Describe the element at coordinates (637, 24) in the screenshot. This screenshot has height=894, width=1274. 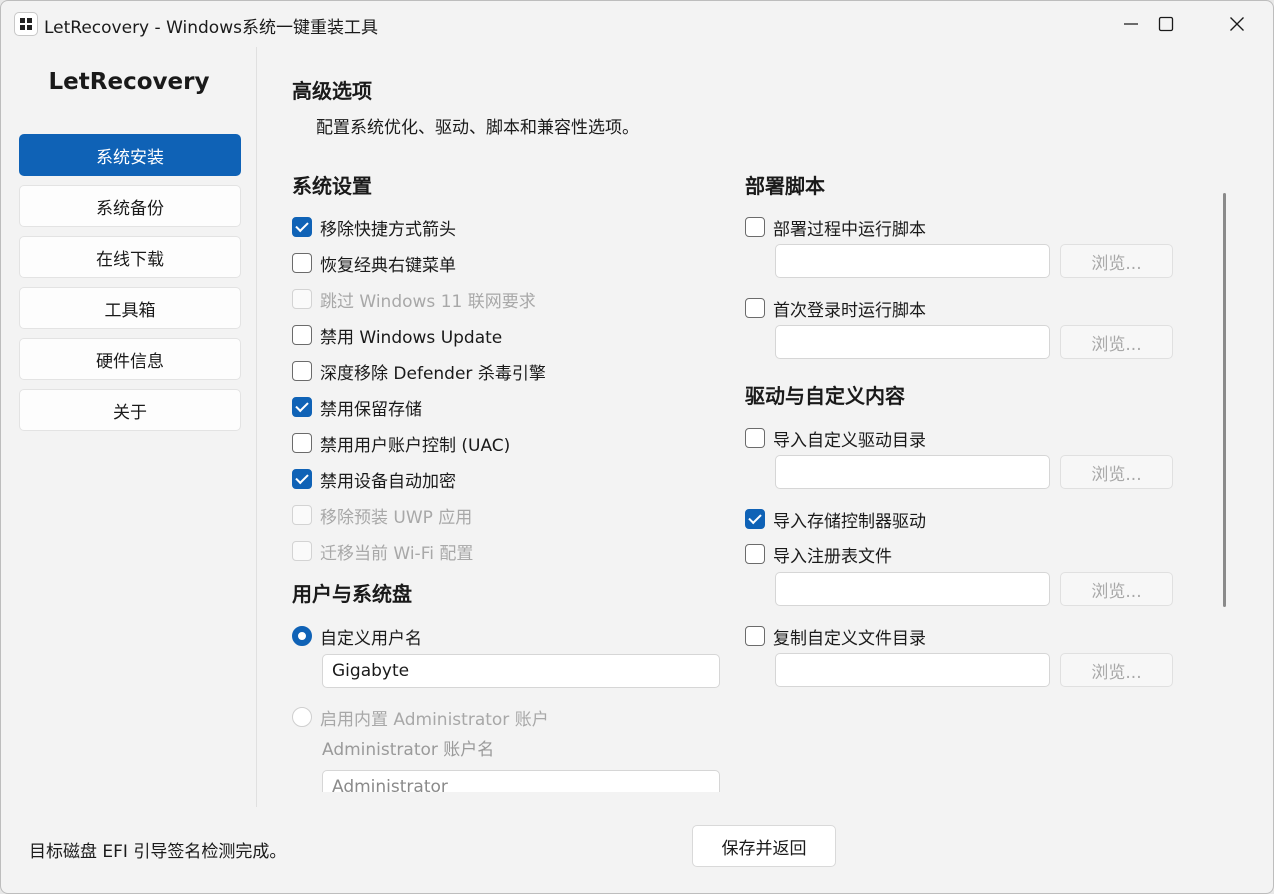
I see `title-bar: LetRecovery - Windows系统一键重装工具` at that location.